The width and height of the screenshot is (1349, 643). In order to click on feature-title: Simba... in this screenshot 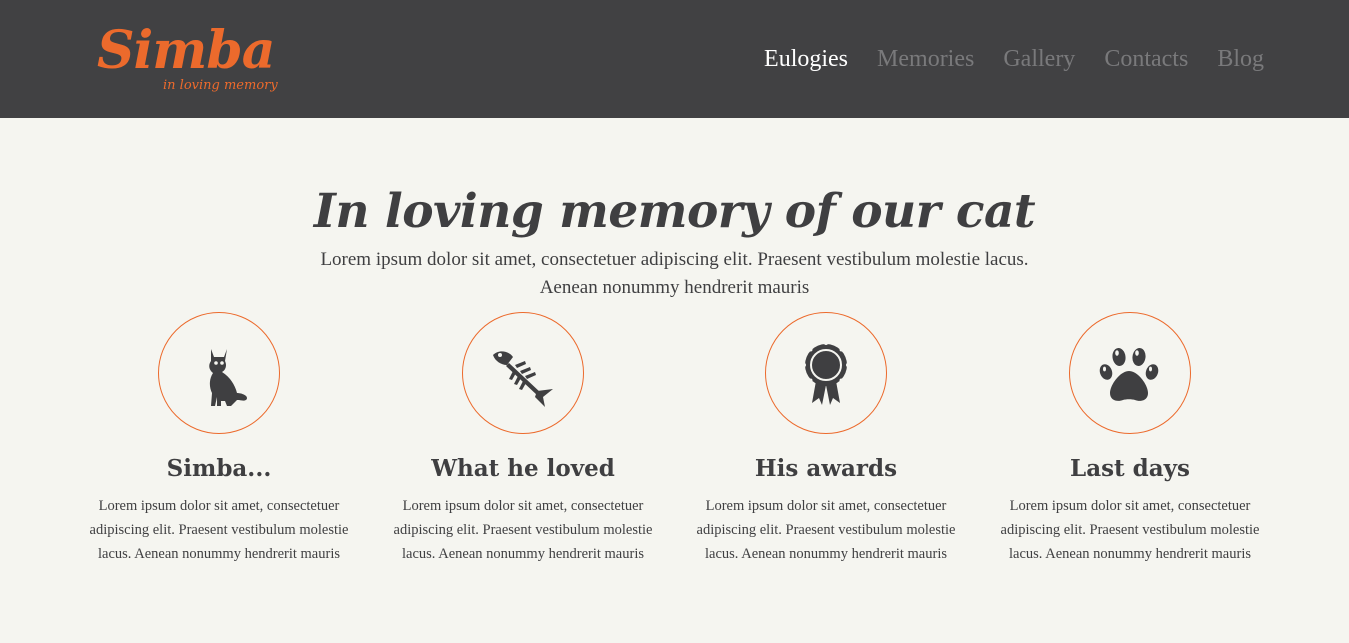, I will do `click(219, 468)`.